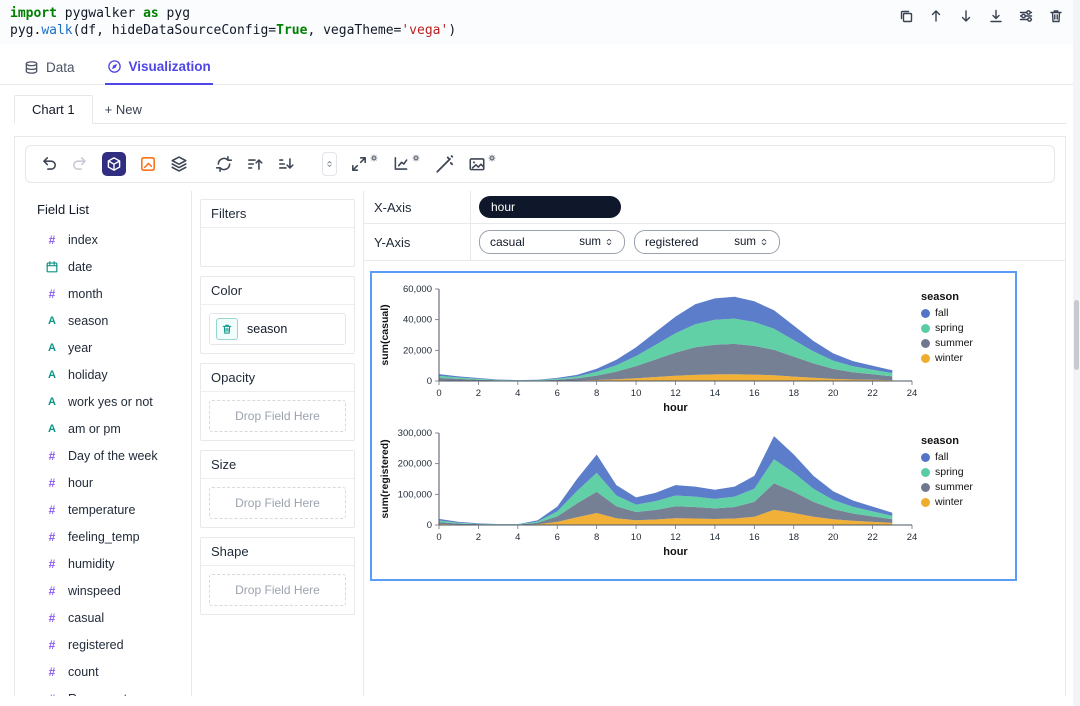 This screenshot has height=706, width=1080. Describe the element at coordinates (255, 164) in the screenshot. I see `sort-ascending-button` at that location.